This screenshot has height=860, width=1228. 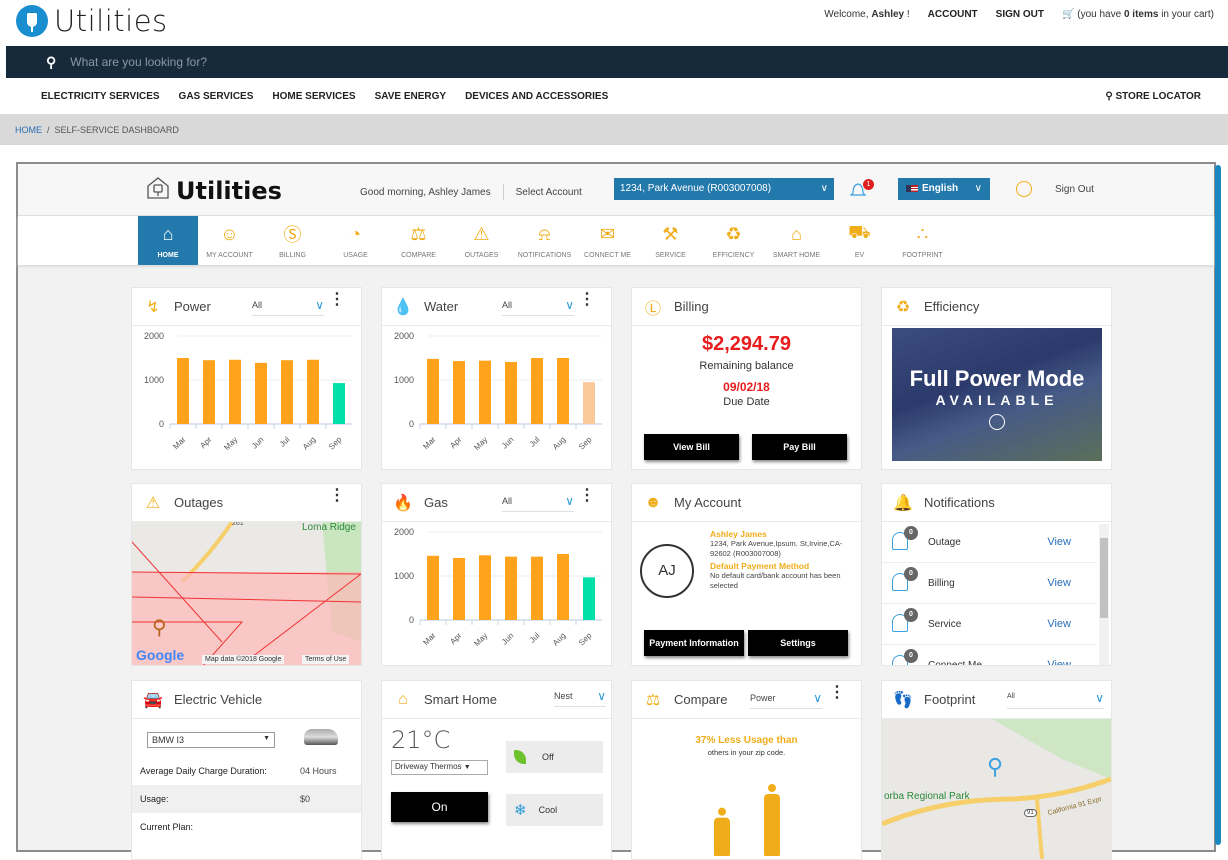 What do you see at coordinates (944, 189) in the screenshot?
I see `language-select: English ∨` at bounding box center [944, 189].